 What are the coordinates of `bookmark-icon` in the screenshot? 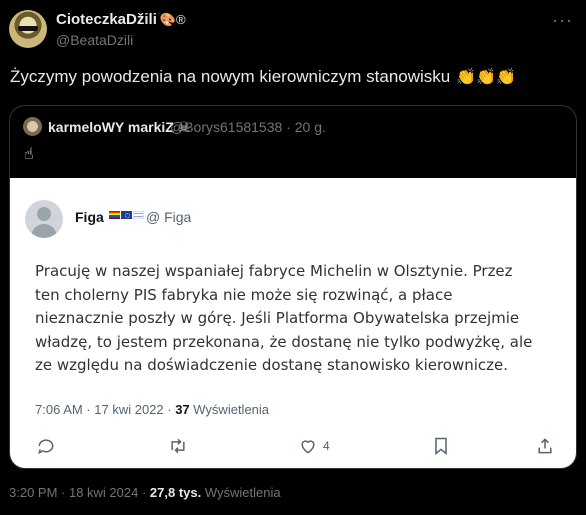 It's located at (441, 448).